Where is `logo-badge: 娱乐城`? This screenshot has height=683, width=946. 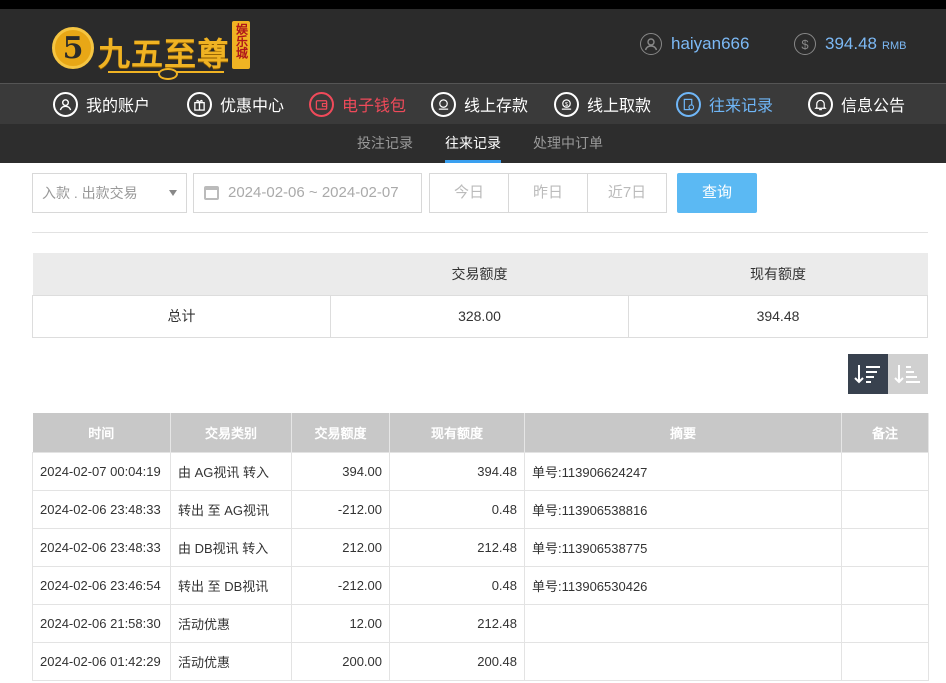
logo-badge: 娱乐城 is located at coordinates (241, 45).